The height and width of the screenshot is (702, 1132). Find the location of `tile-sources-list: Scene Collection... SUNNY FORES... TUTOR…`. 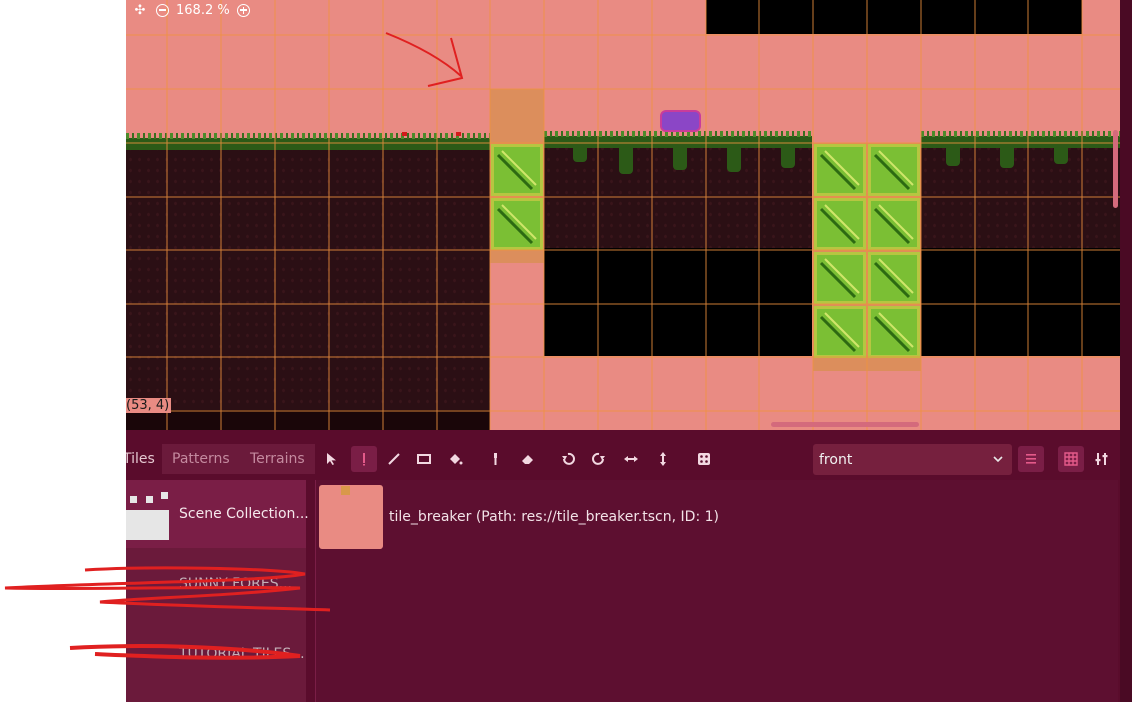

tile-sources-list: Scene Collection... SUNNY FORES... TUTOR… is located at coordinates (217, 591).